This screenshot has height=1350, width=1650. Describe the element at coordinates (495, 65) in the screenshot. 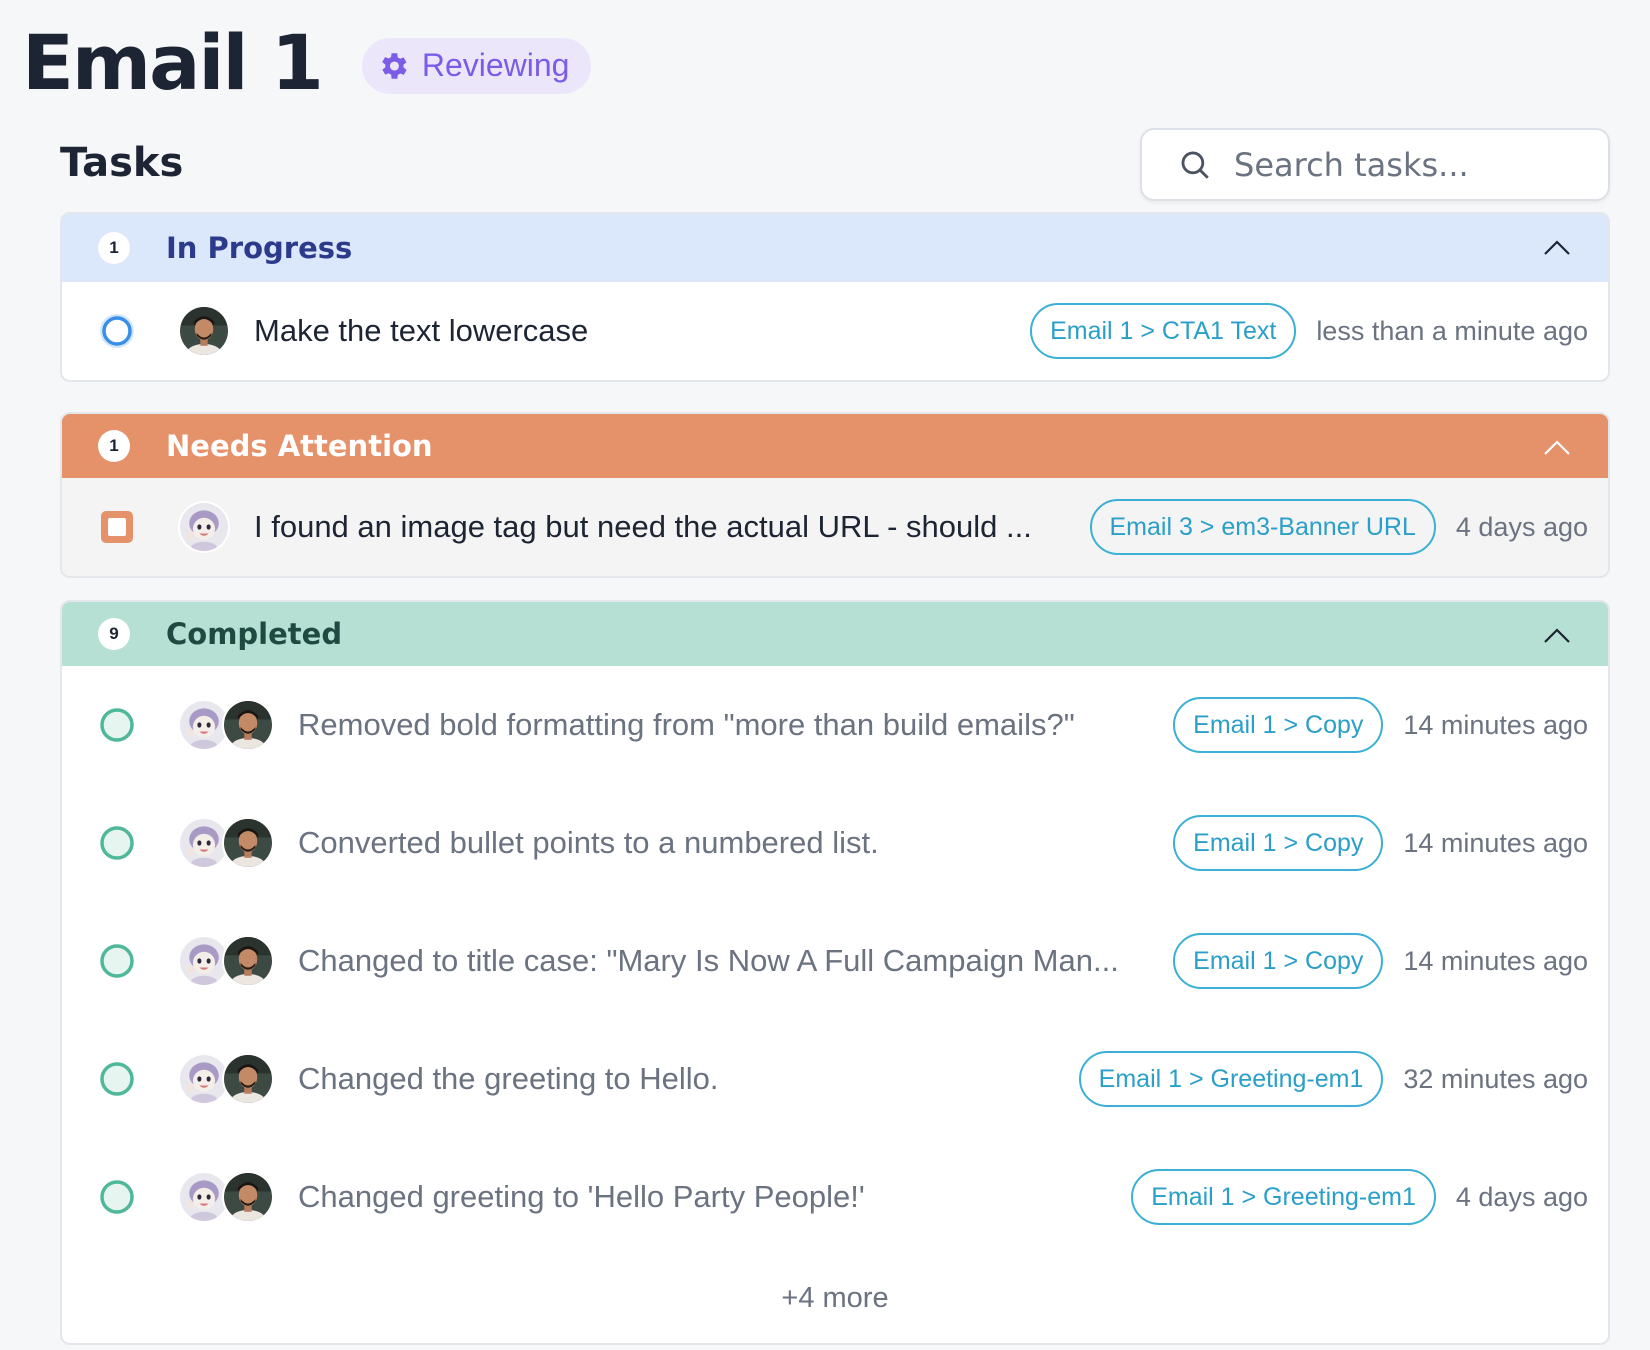

I see `status-label: Reviewing` at that location.